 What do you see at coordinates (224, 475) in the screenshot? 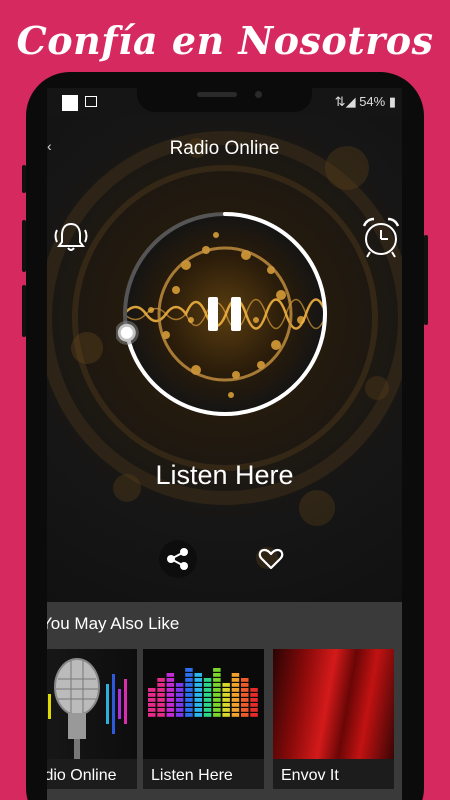
I see `station-name: Listen Here` at bounding box center [224, 475].